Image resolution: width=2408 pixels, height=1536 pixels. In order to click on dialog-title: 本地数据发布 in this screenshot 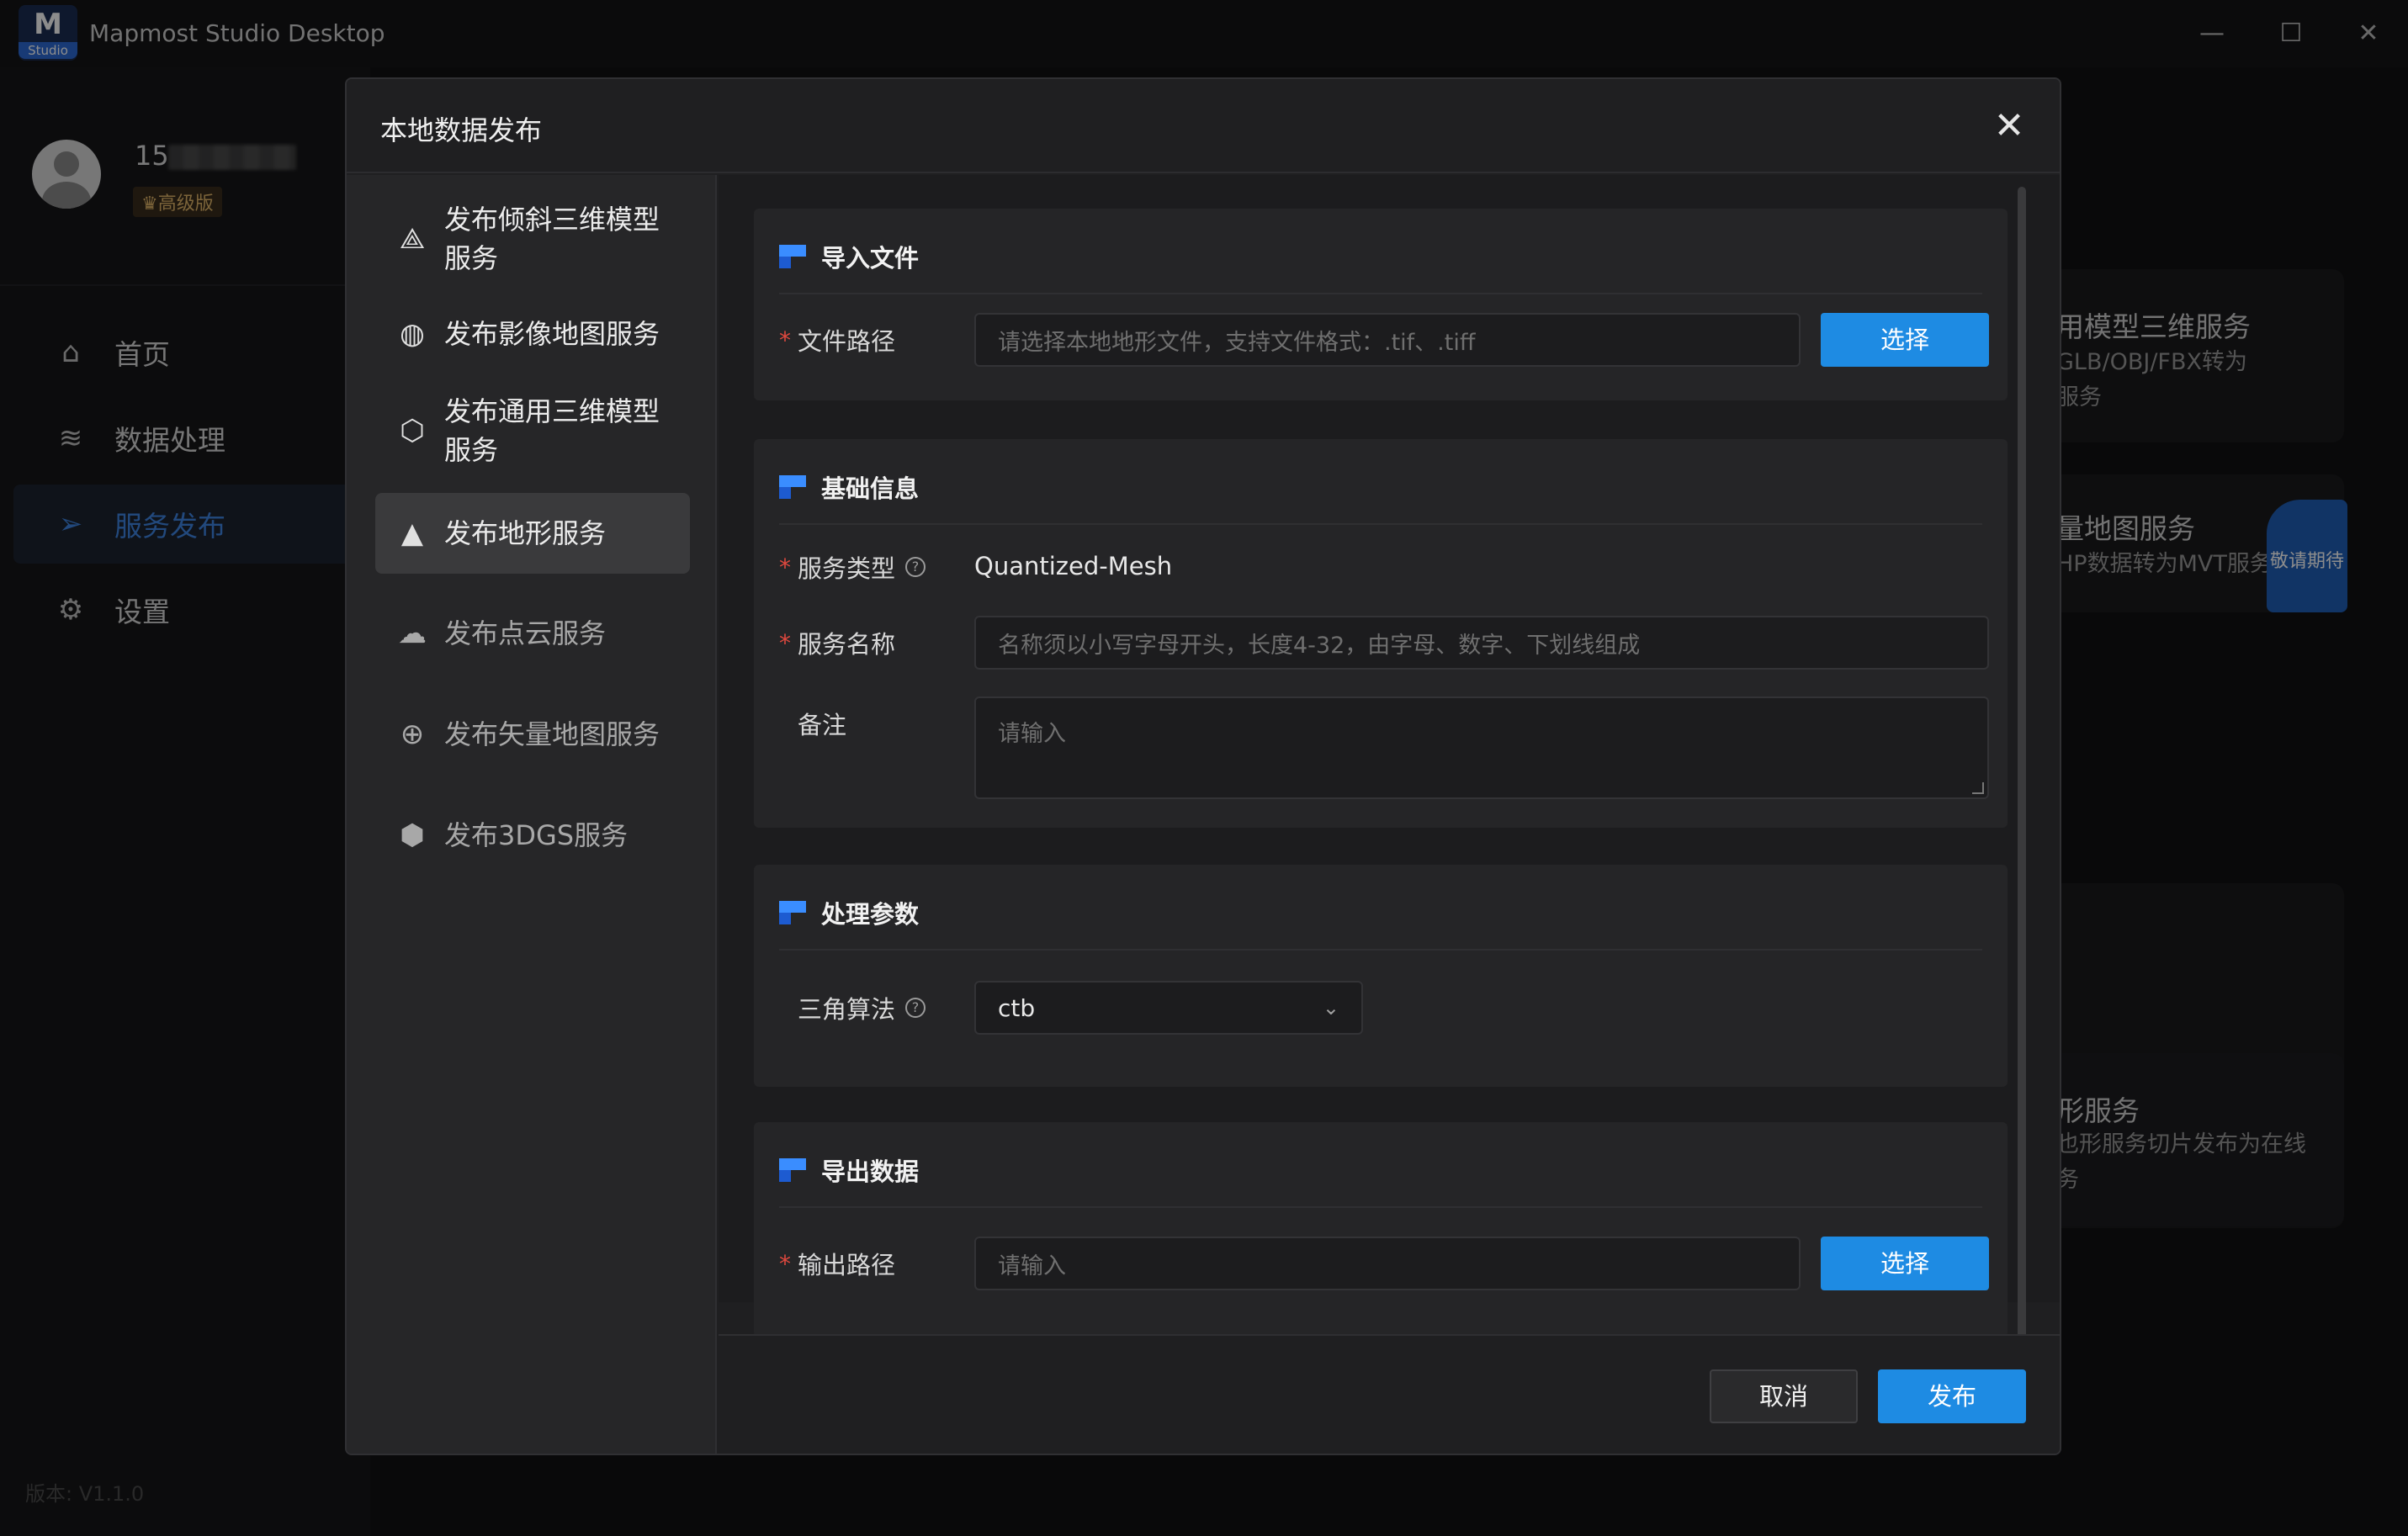, I will do `click(462, 130)`.